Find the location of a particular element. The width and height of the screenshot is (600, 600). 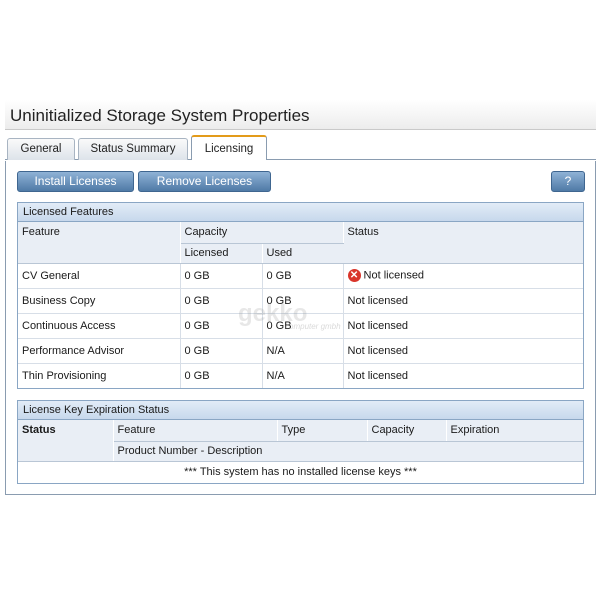

window-title: Uninitialized Storage System Properties is located at coordinates (300, 115).